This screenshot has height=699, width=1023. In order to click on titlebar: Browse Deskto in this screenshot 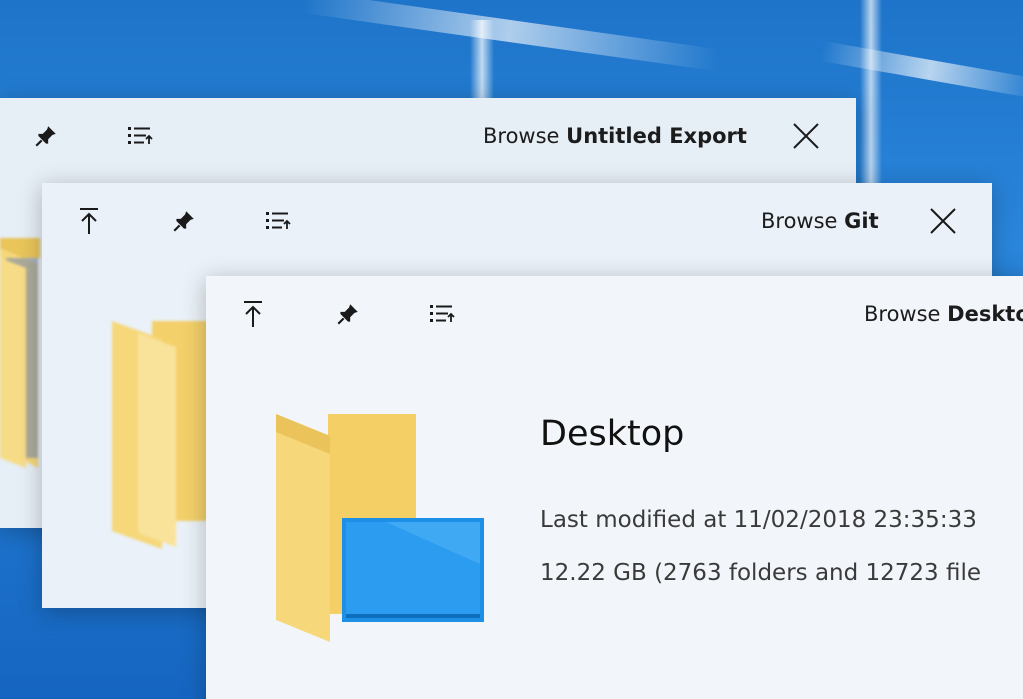, I will do `click(614, 314)`.